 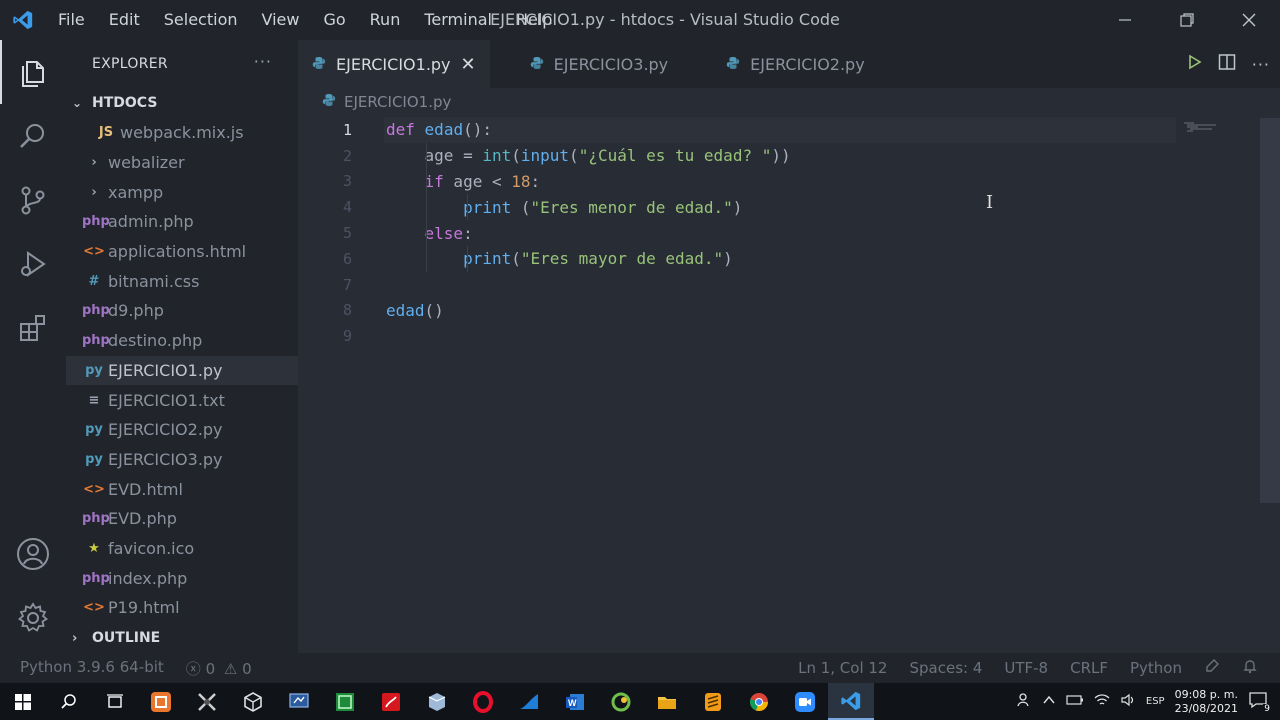 What do you see at coordinates (253, 701) in the screenshot?
I see `taskbar-cube-icon` at bounding box center [253, 701].